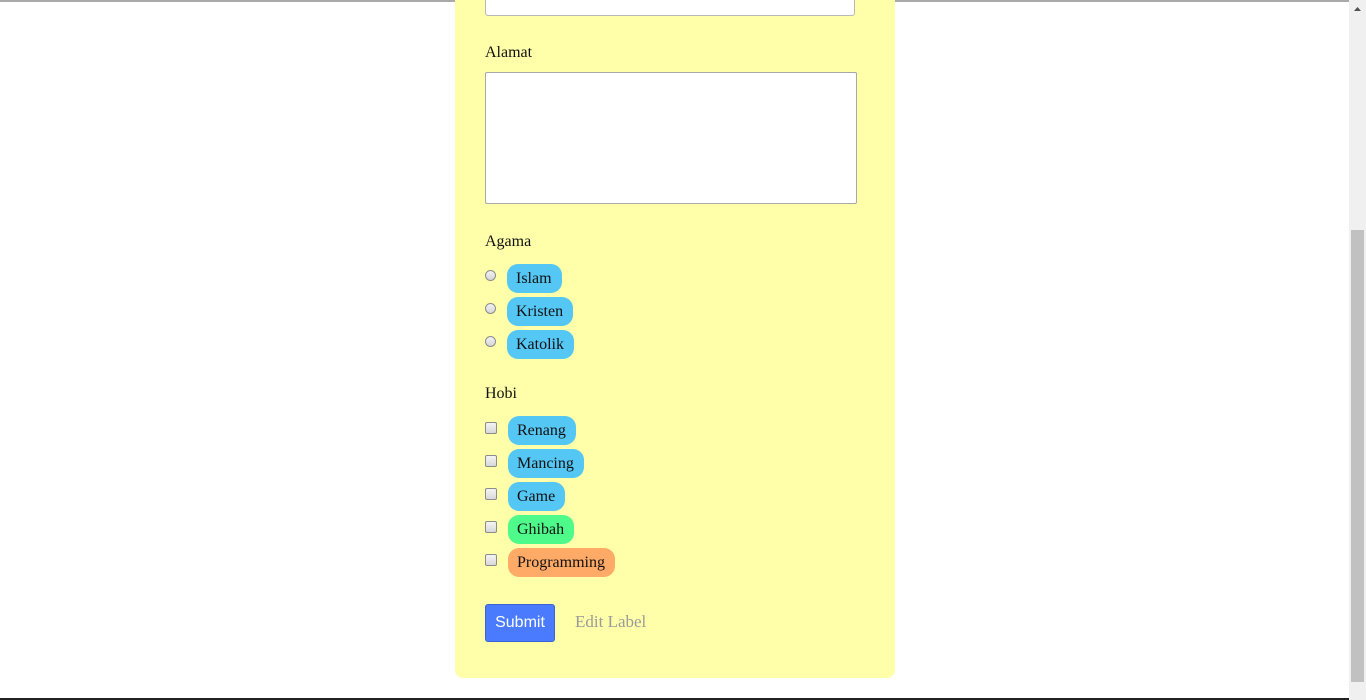 This screenshot has height=700, width=1366. Describe the element at coordinates (491, 559) in the screenshot. I see `checkbox-programming` at that location.